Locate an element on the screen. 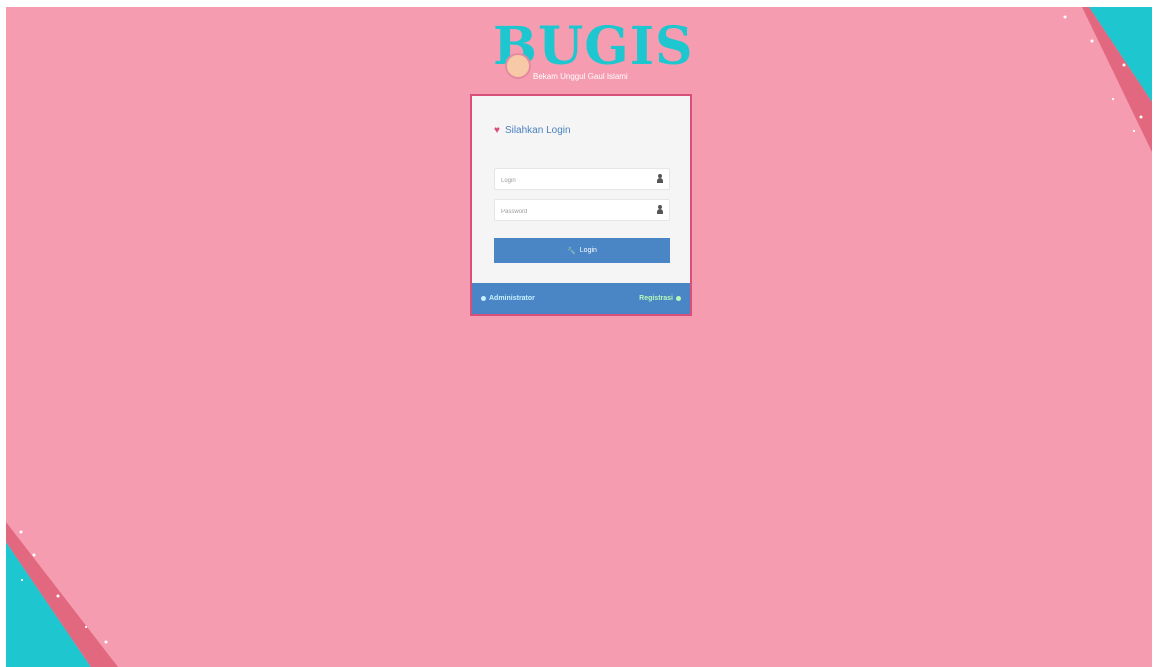 This screenshot has height=667, width=1153. password-field is located at coordinates (582, 210).